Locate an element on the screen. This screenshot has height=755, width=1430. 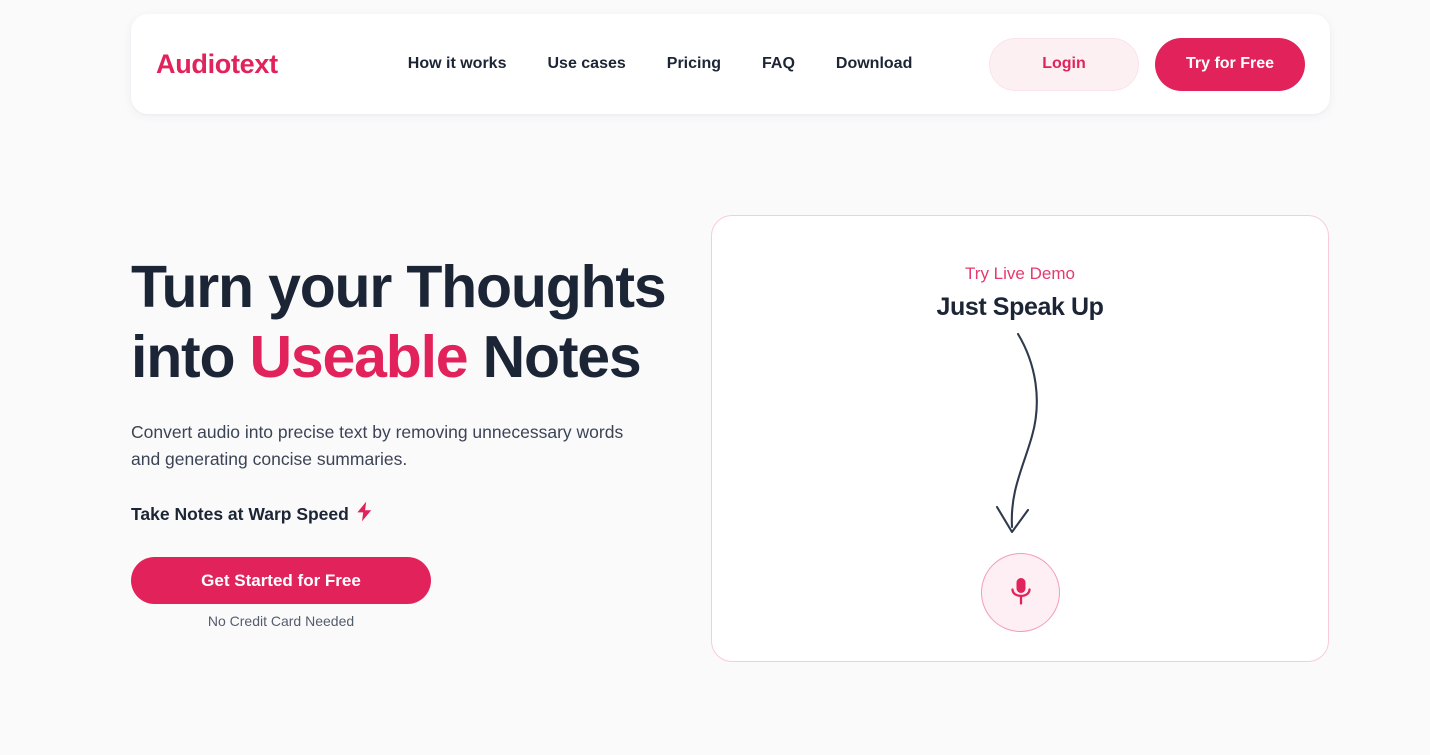
demo-heading: Just Speak Up is located at coordinates (1020, 307).